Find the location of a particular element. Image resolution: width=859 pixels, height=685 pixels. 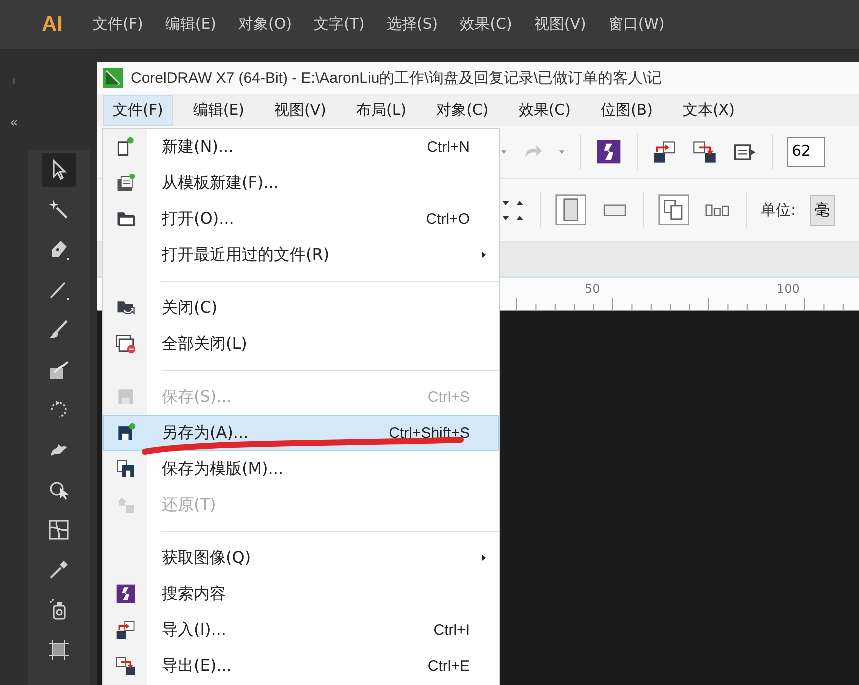

menu-item: 对象(O) is located at coordinates (265, 24).